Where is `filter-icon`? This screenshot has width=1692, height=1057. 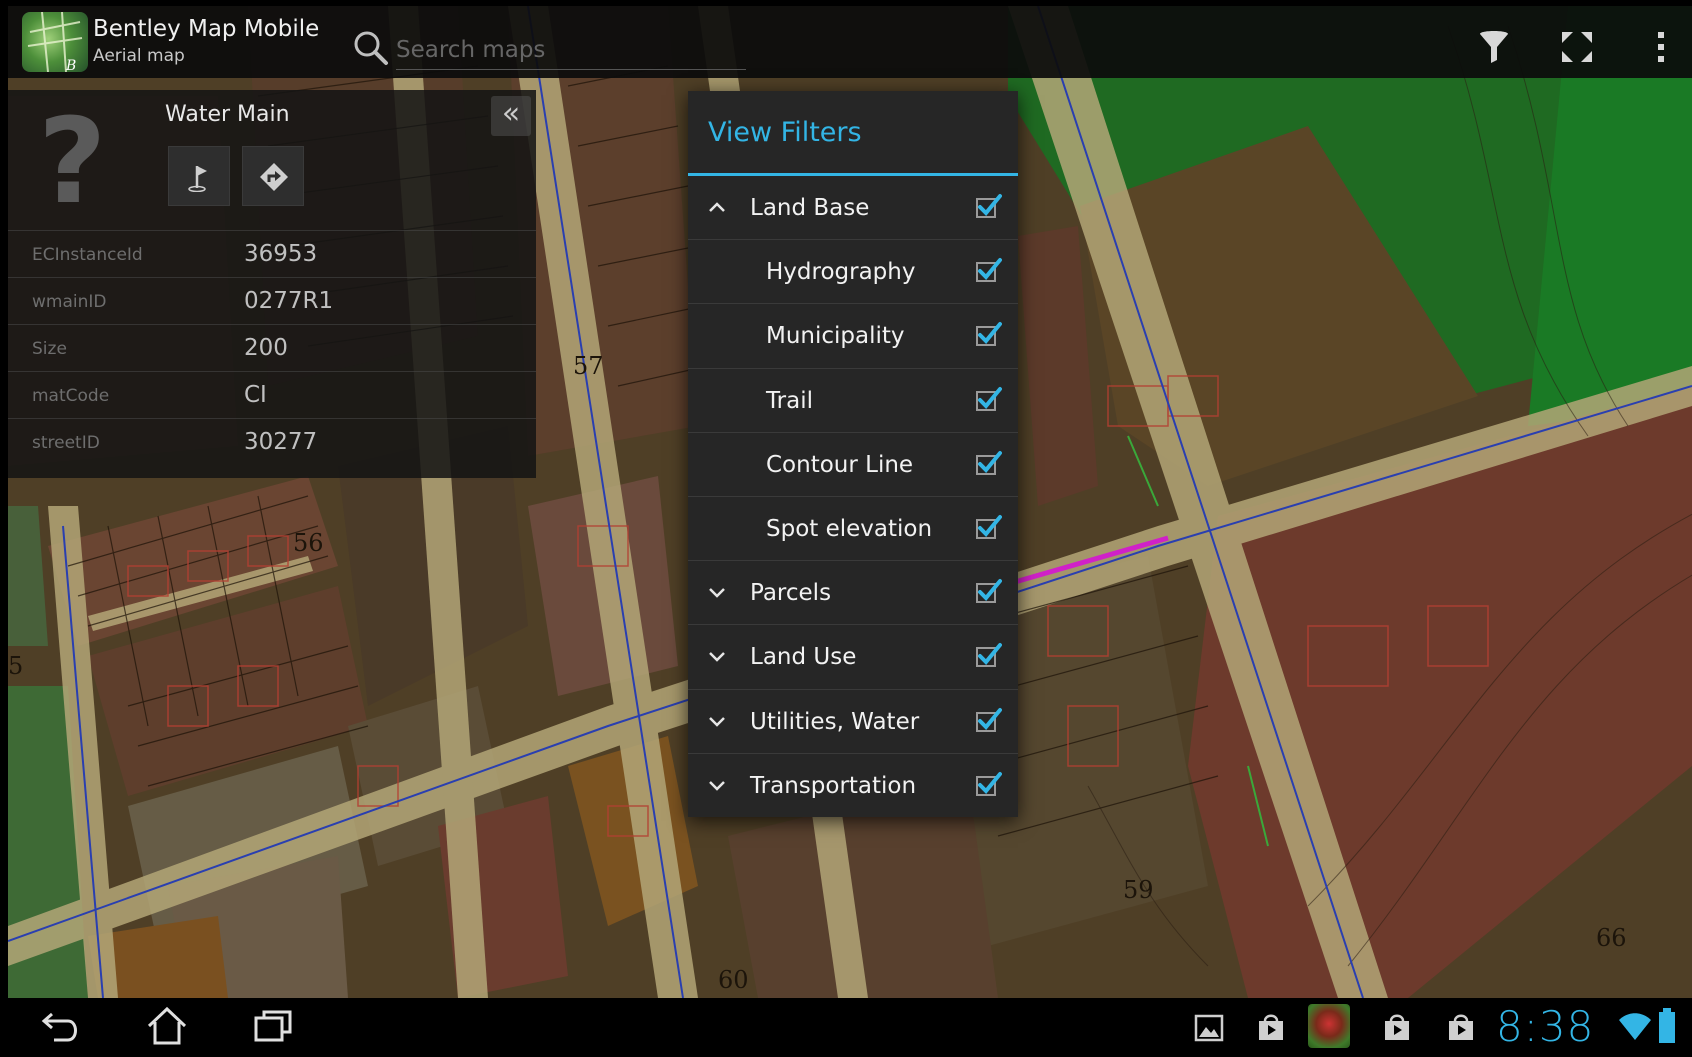 filter-icon is located at coordinates (1494, 47).